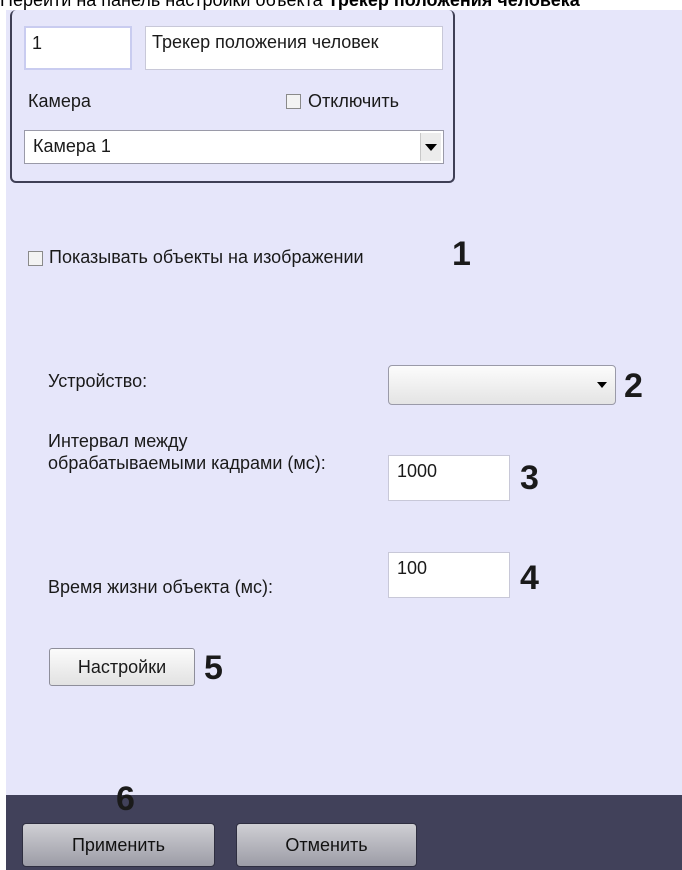  I want to click on lifetime-input: 100, so click(449, 575).